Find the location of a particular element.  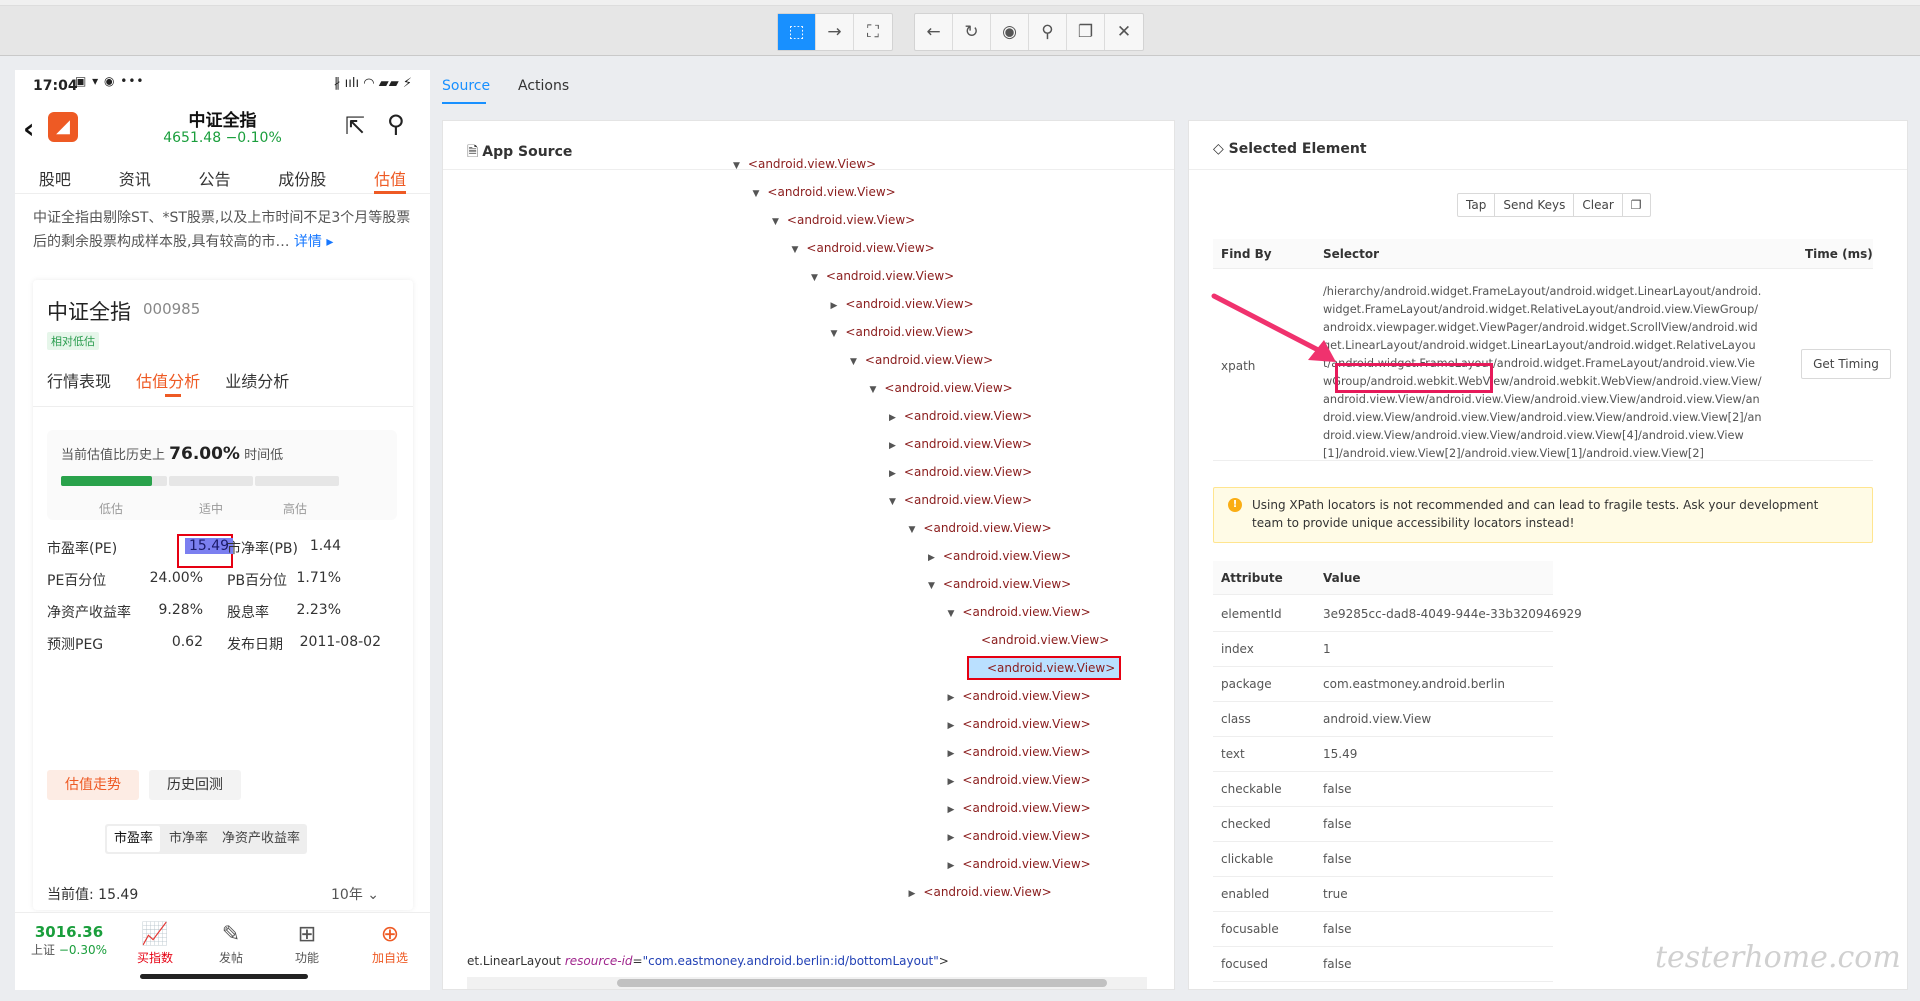

send-keys-button: Send Keys is located at coordinates (1535, 205).